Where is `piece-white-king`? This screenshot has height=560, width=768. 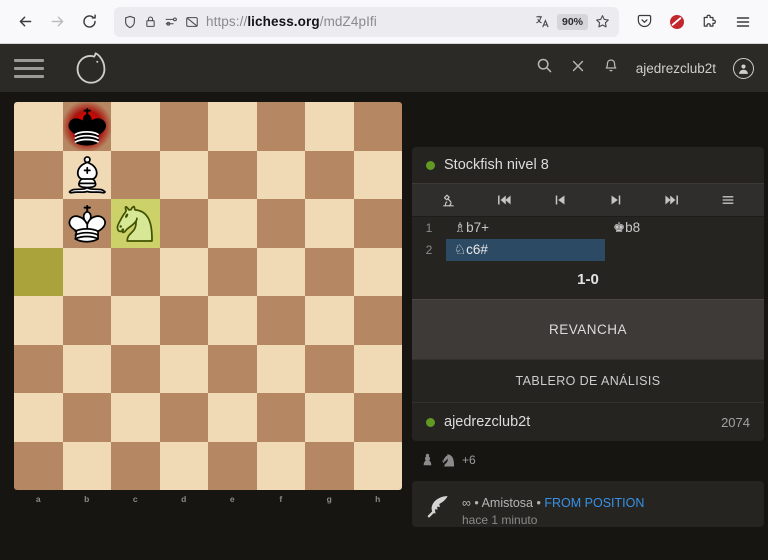
piece-white-king is located at coordinates (87, 223).